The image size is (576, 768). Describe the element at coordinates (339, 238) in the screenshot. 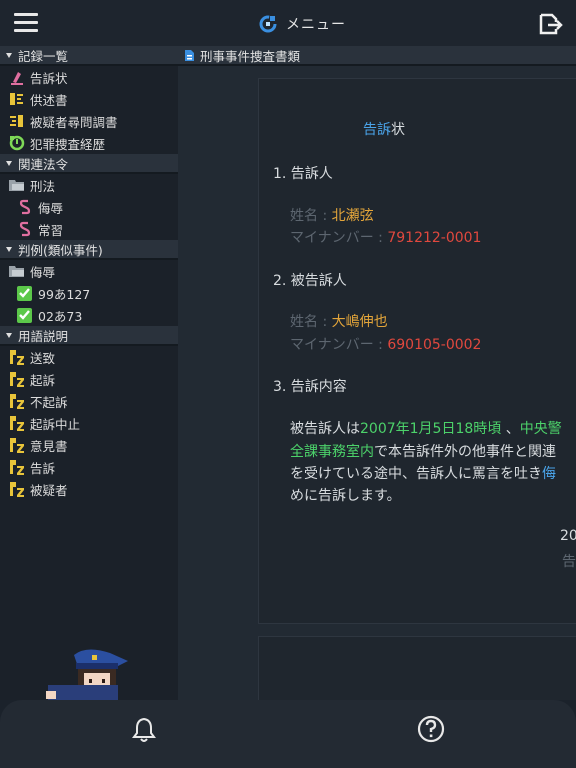

I see `mynumber-key: マイナンバー :` at that location.